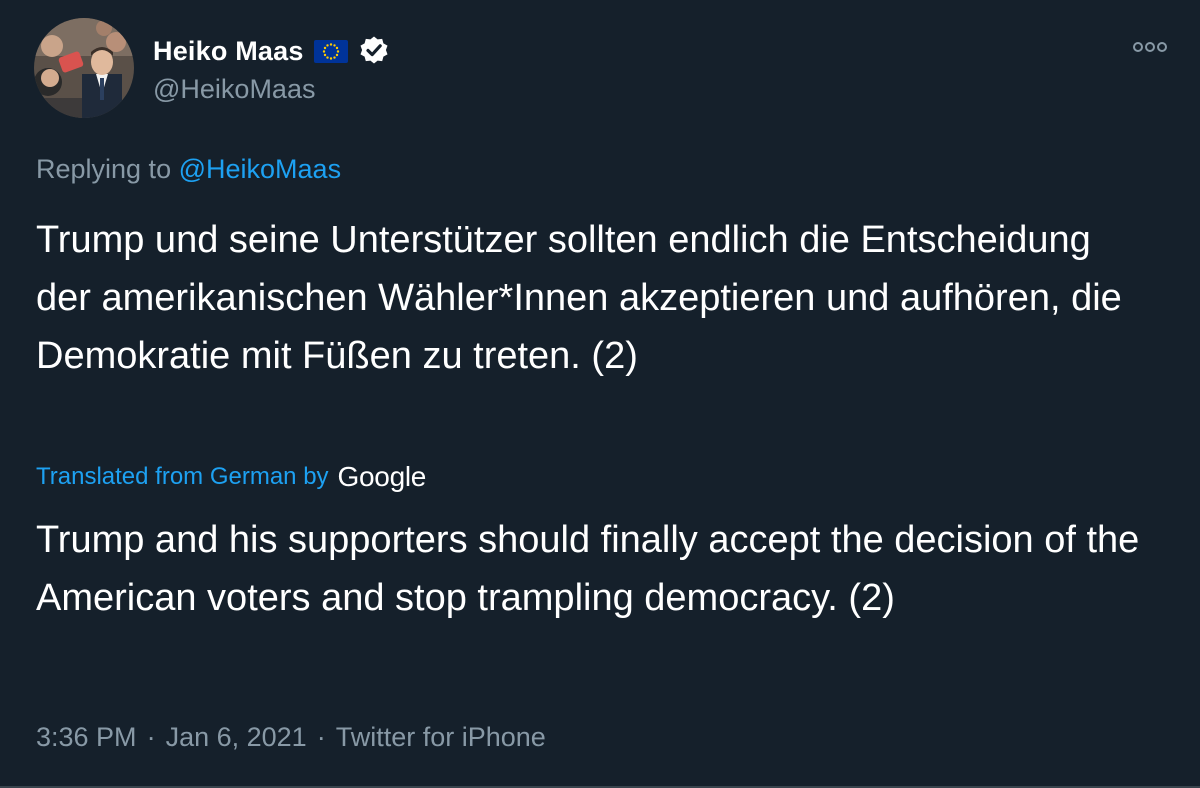  I want to click on translation-attribution: Translated from German by Google, so click(231, 477).